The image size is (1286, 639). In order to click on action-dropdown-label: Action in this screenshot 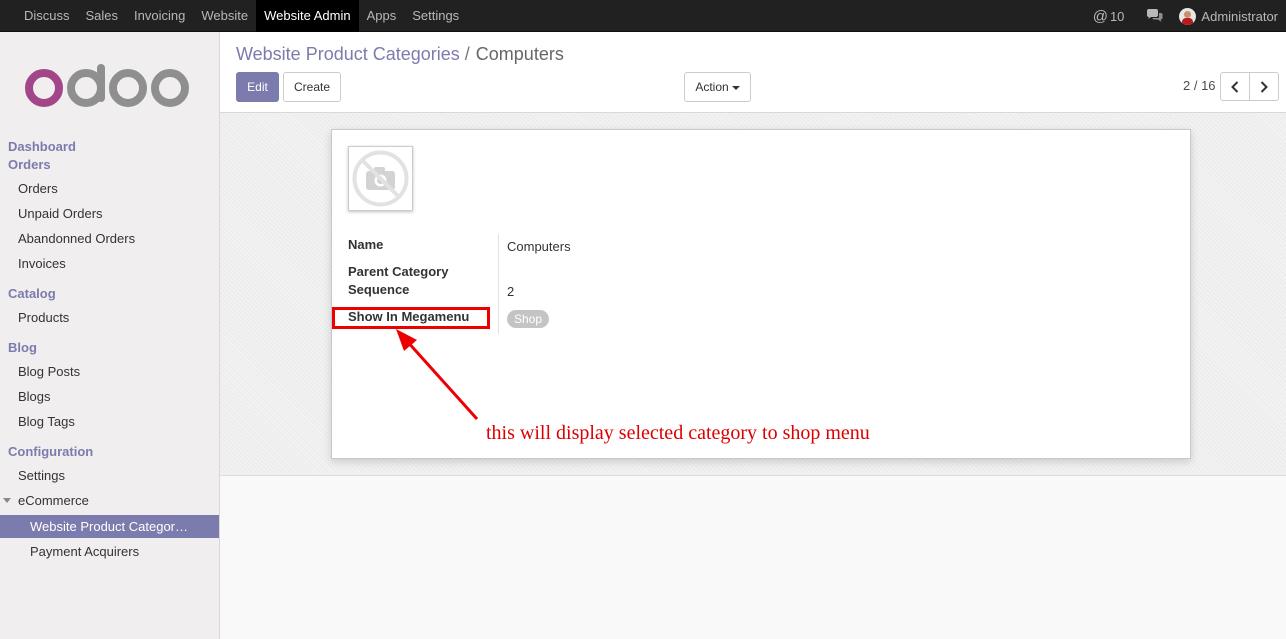, I will do `click(712, 87)`.